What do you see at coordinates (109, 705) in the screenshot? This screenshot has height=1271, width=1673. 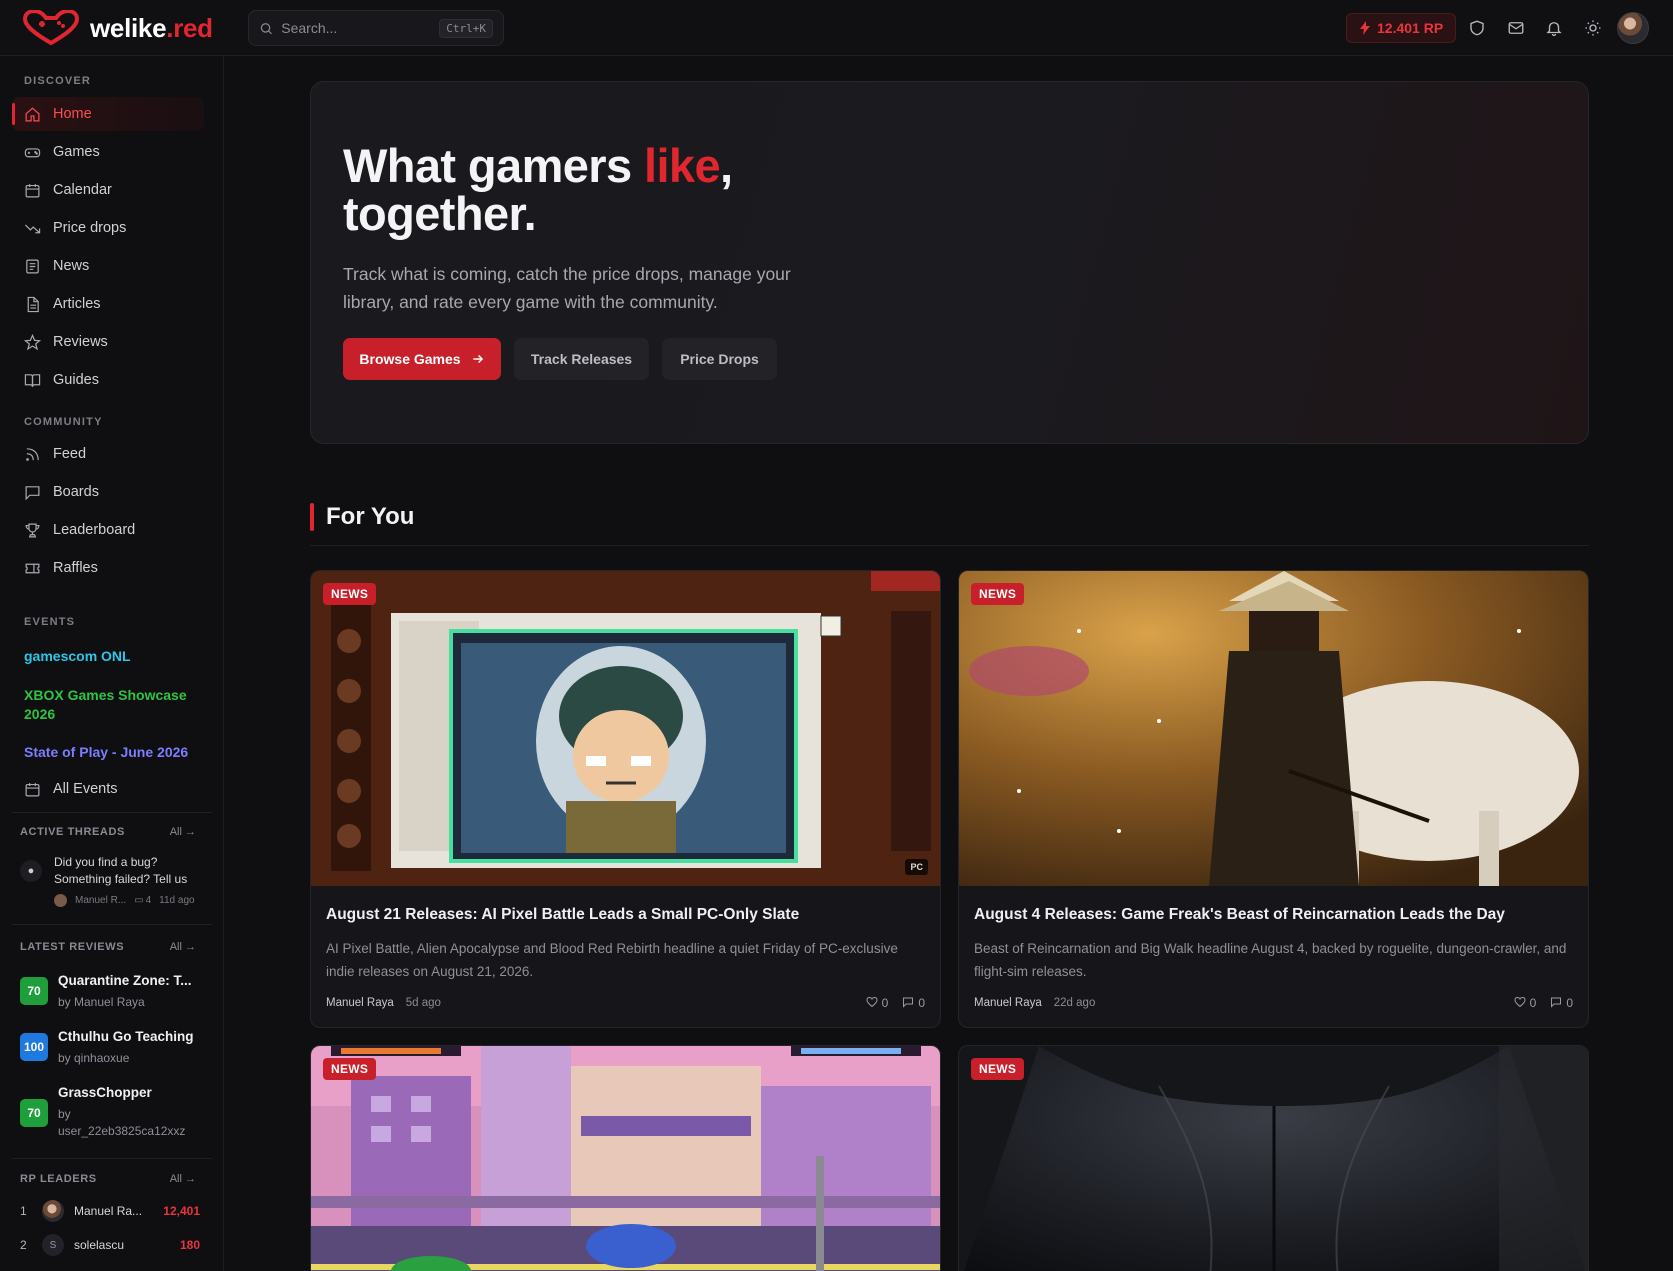 I see `event-link-xbox-showcase: XBOX Games Showcase 2026` at bounding box center [109, 705].